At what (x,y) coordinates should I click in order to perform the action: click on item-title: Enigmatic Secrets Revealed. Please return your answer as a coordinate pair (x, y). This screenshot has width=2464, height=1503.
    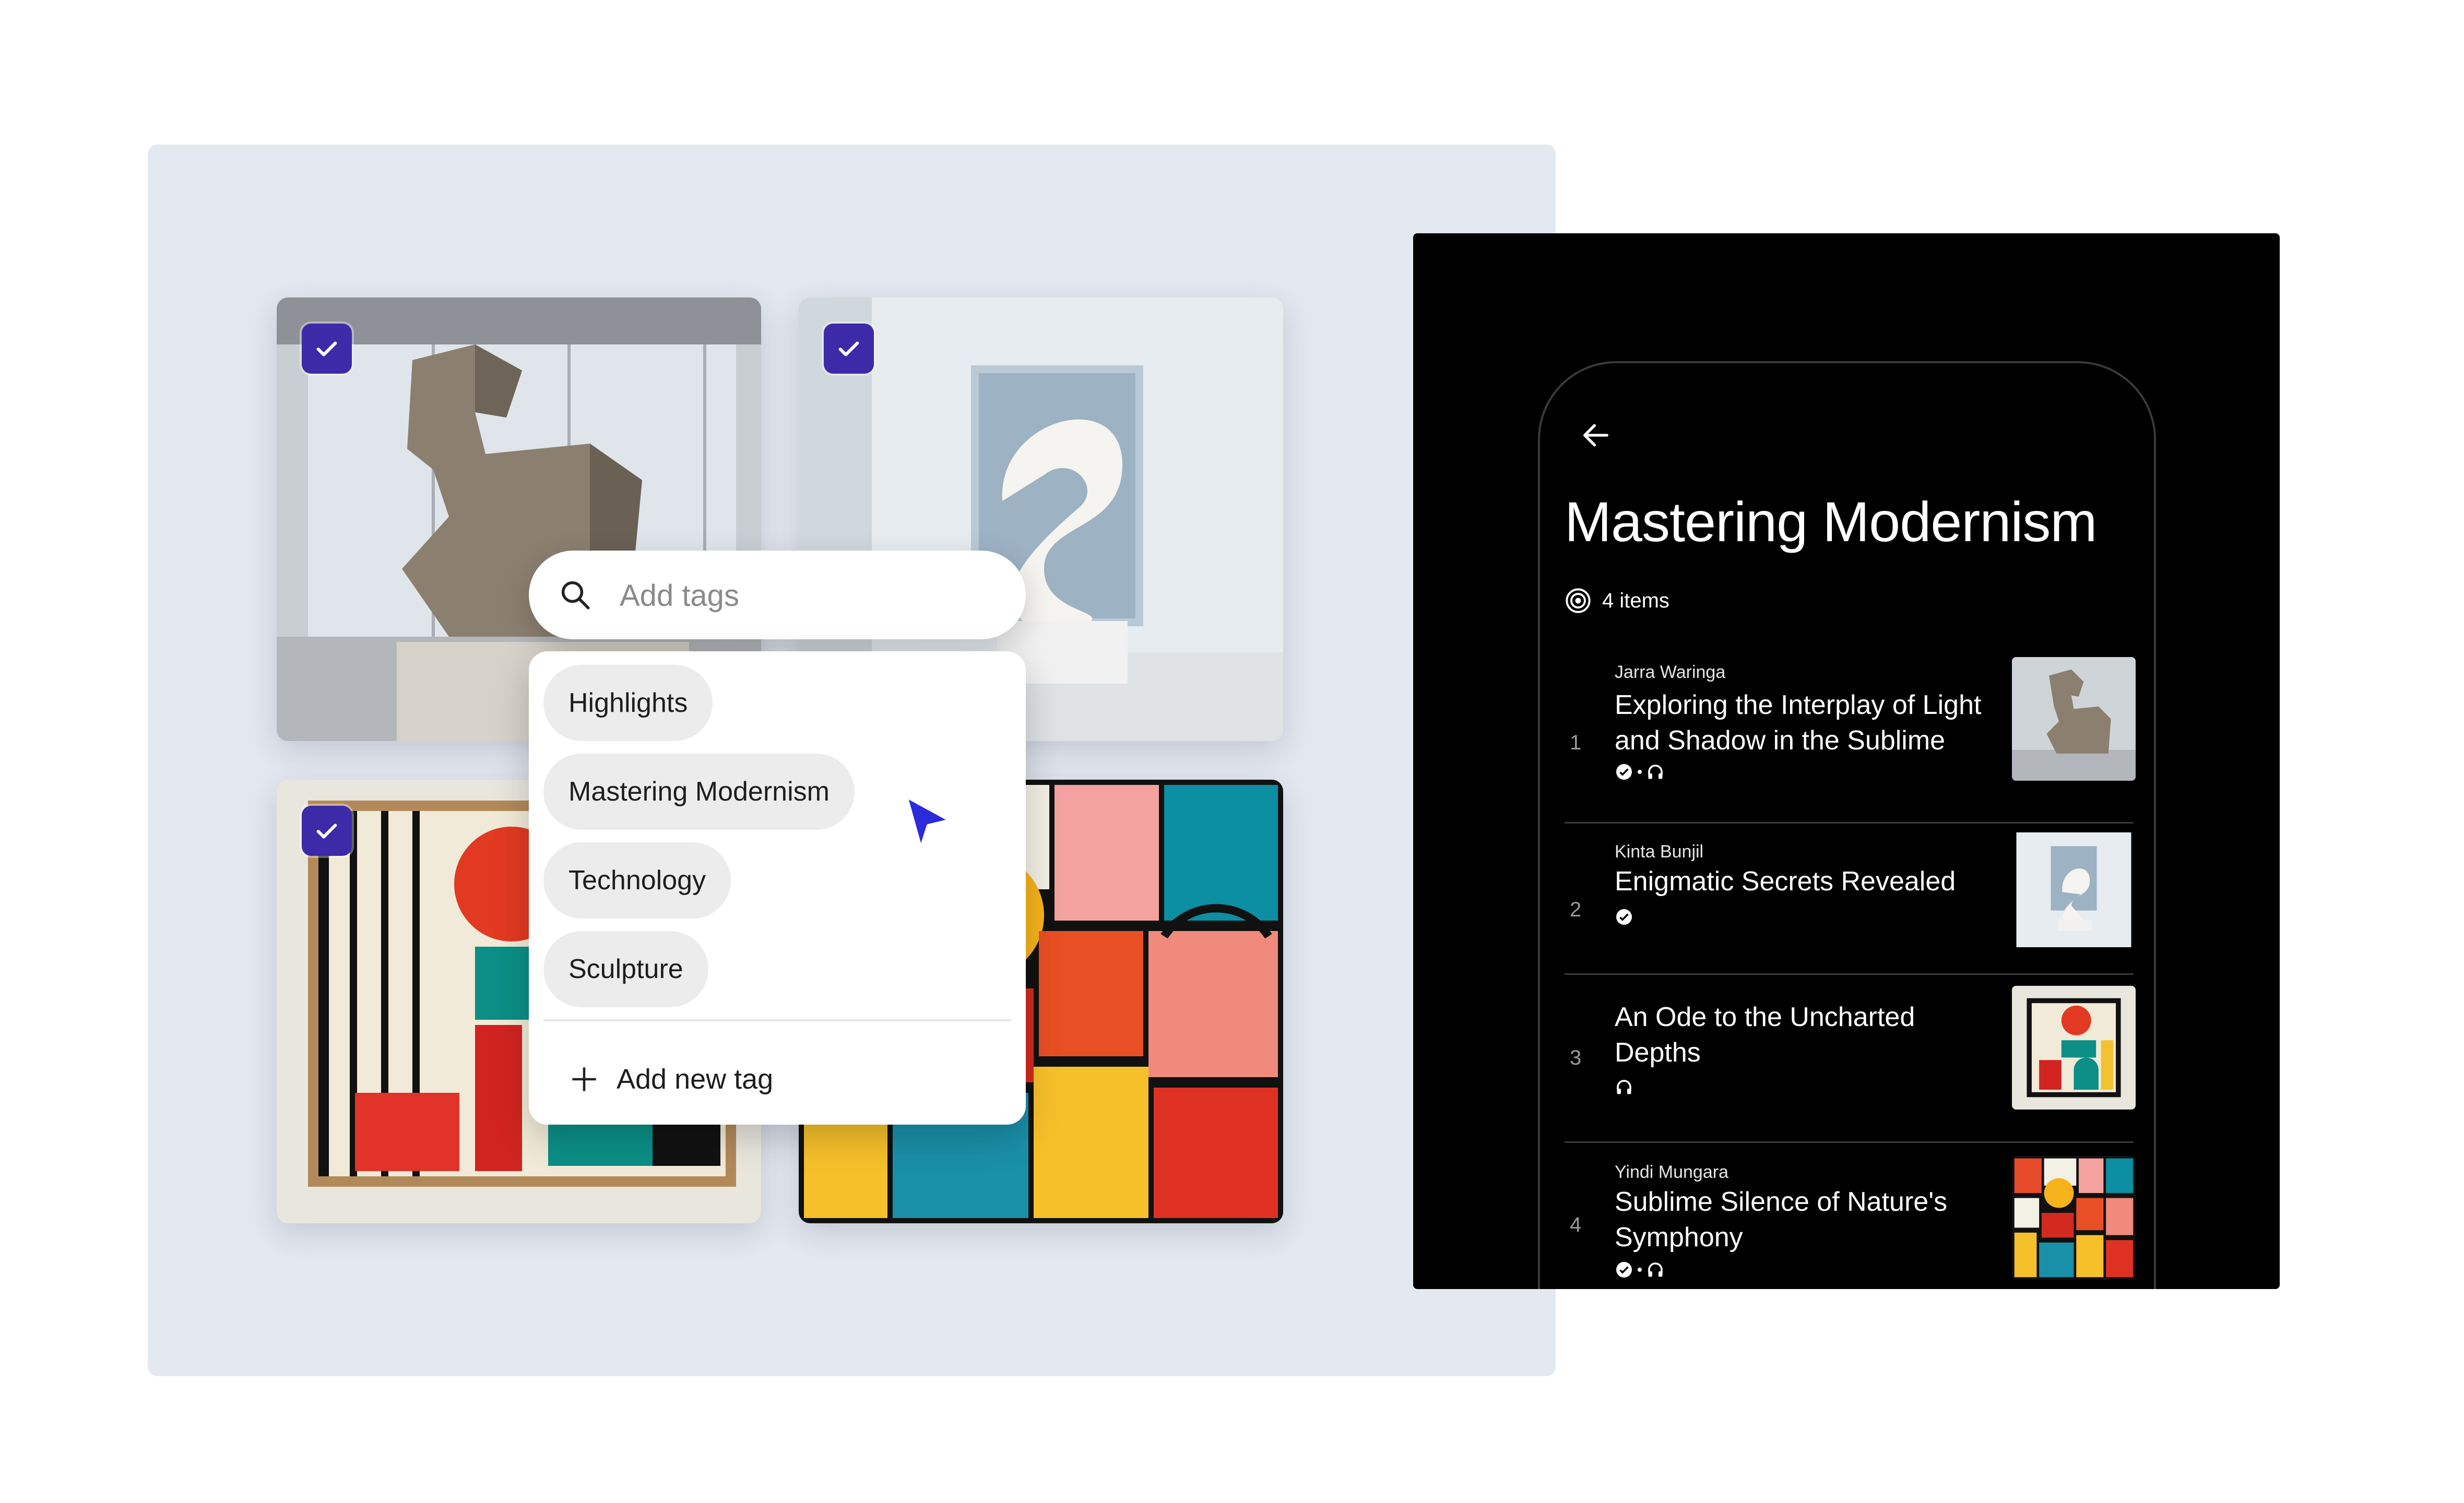
    Looking at the image, I should click on (1785, 881).